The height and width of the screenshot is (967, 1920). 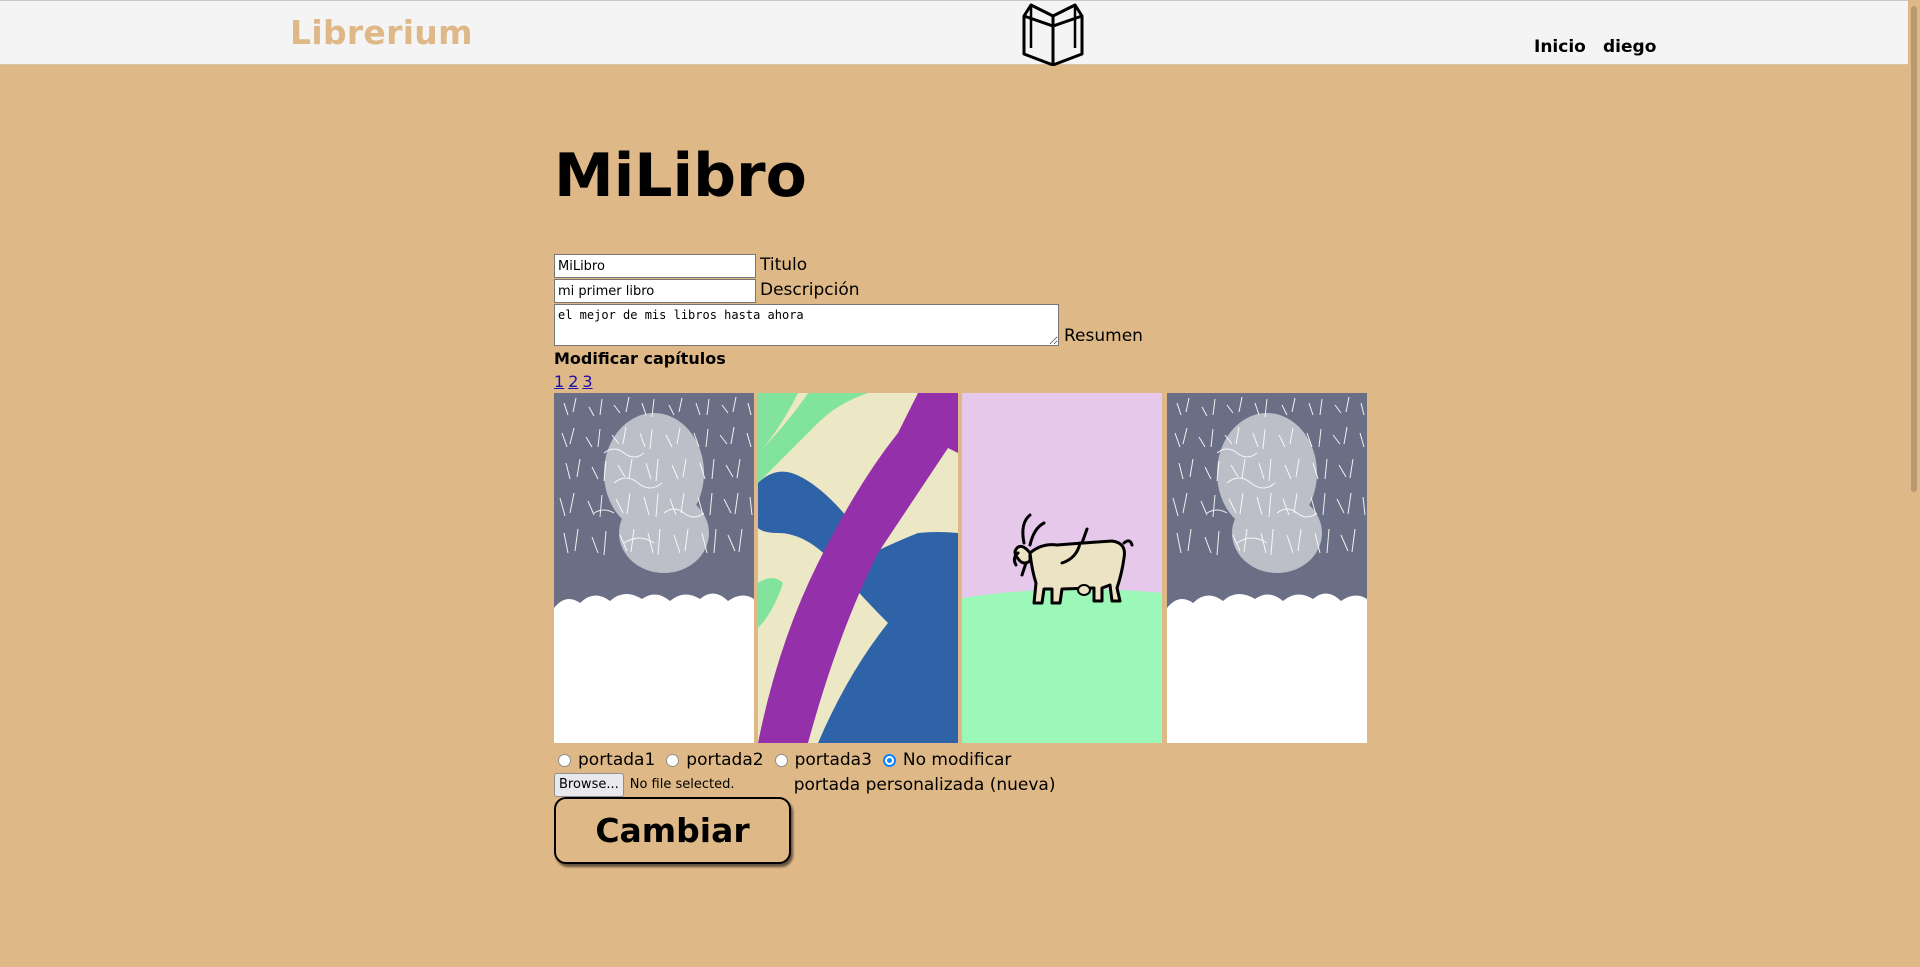 I want to click on cover-radio-label-no-change: No modificar, so click(x=957, y=760).